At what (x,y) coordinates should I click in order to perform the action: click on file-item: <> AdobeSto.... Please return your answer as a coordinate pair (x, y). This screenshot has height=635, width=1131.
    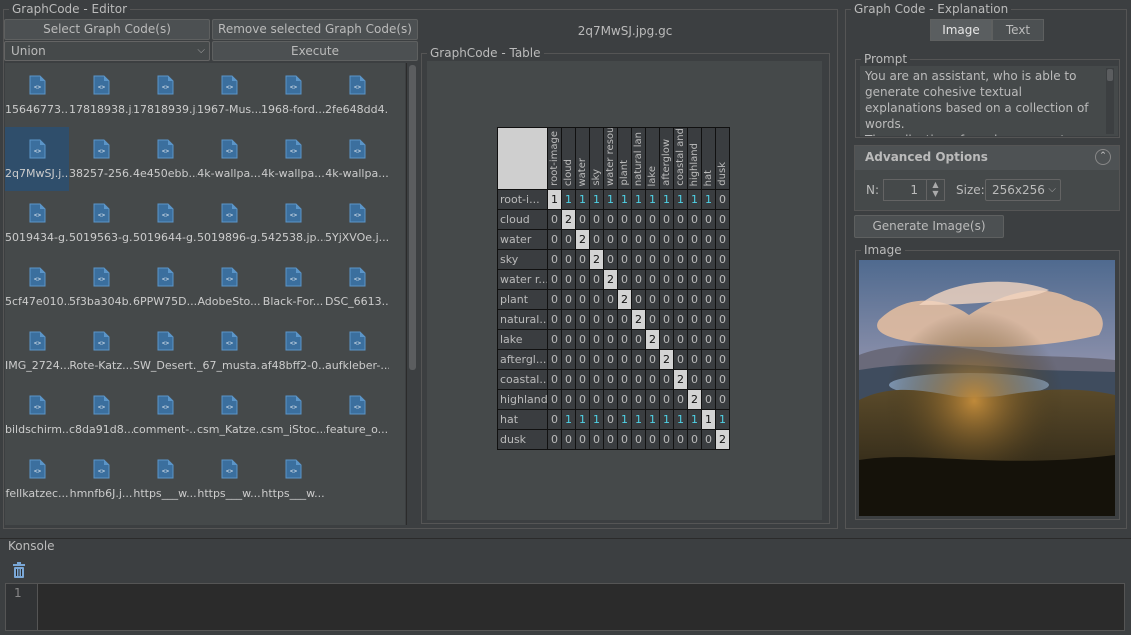
    Looking at the image, I should click on (229, 287).